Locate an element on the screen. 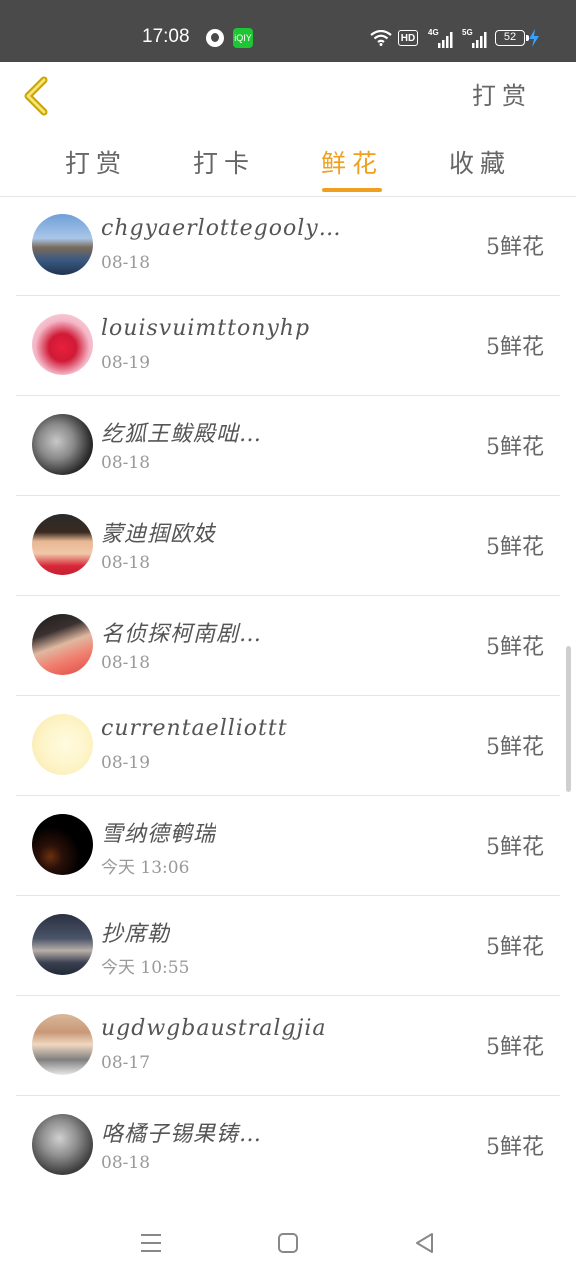  tab-bar: 打赏 打卡 鲜花 收藏 is located at coordinates (288, 163).